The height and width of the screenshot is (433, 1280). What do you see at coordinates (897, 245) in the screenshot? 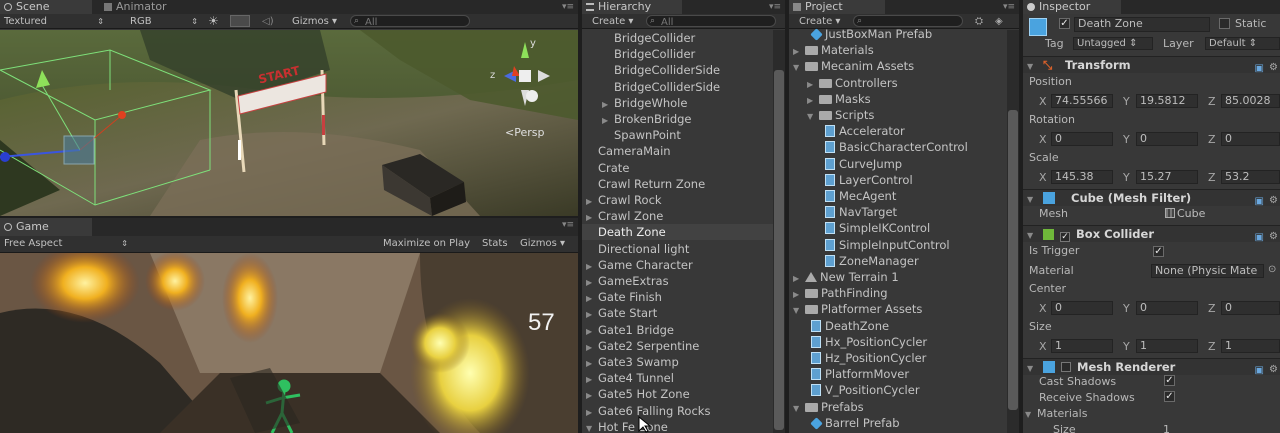
I see `project-item: SimpleInputControl` at bounding box center [897, 245].